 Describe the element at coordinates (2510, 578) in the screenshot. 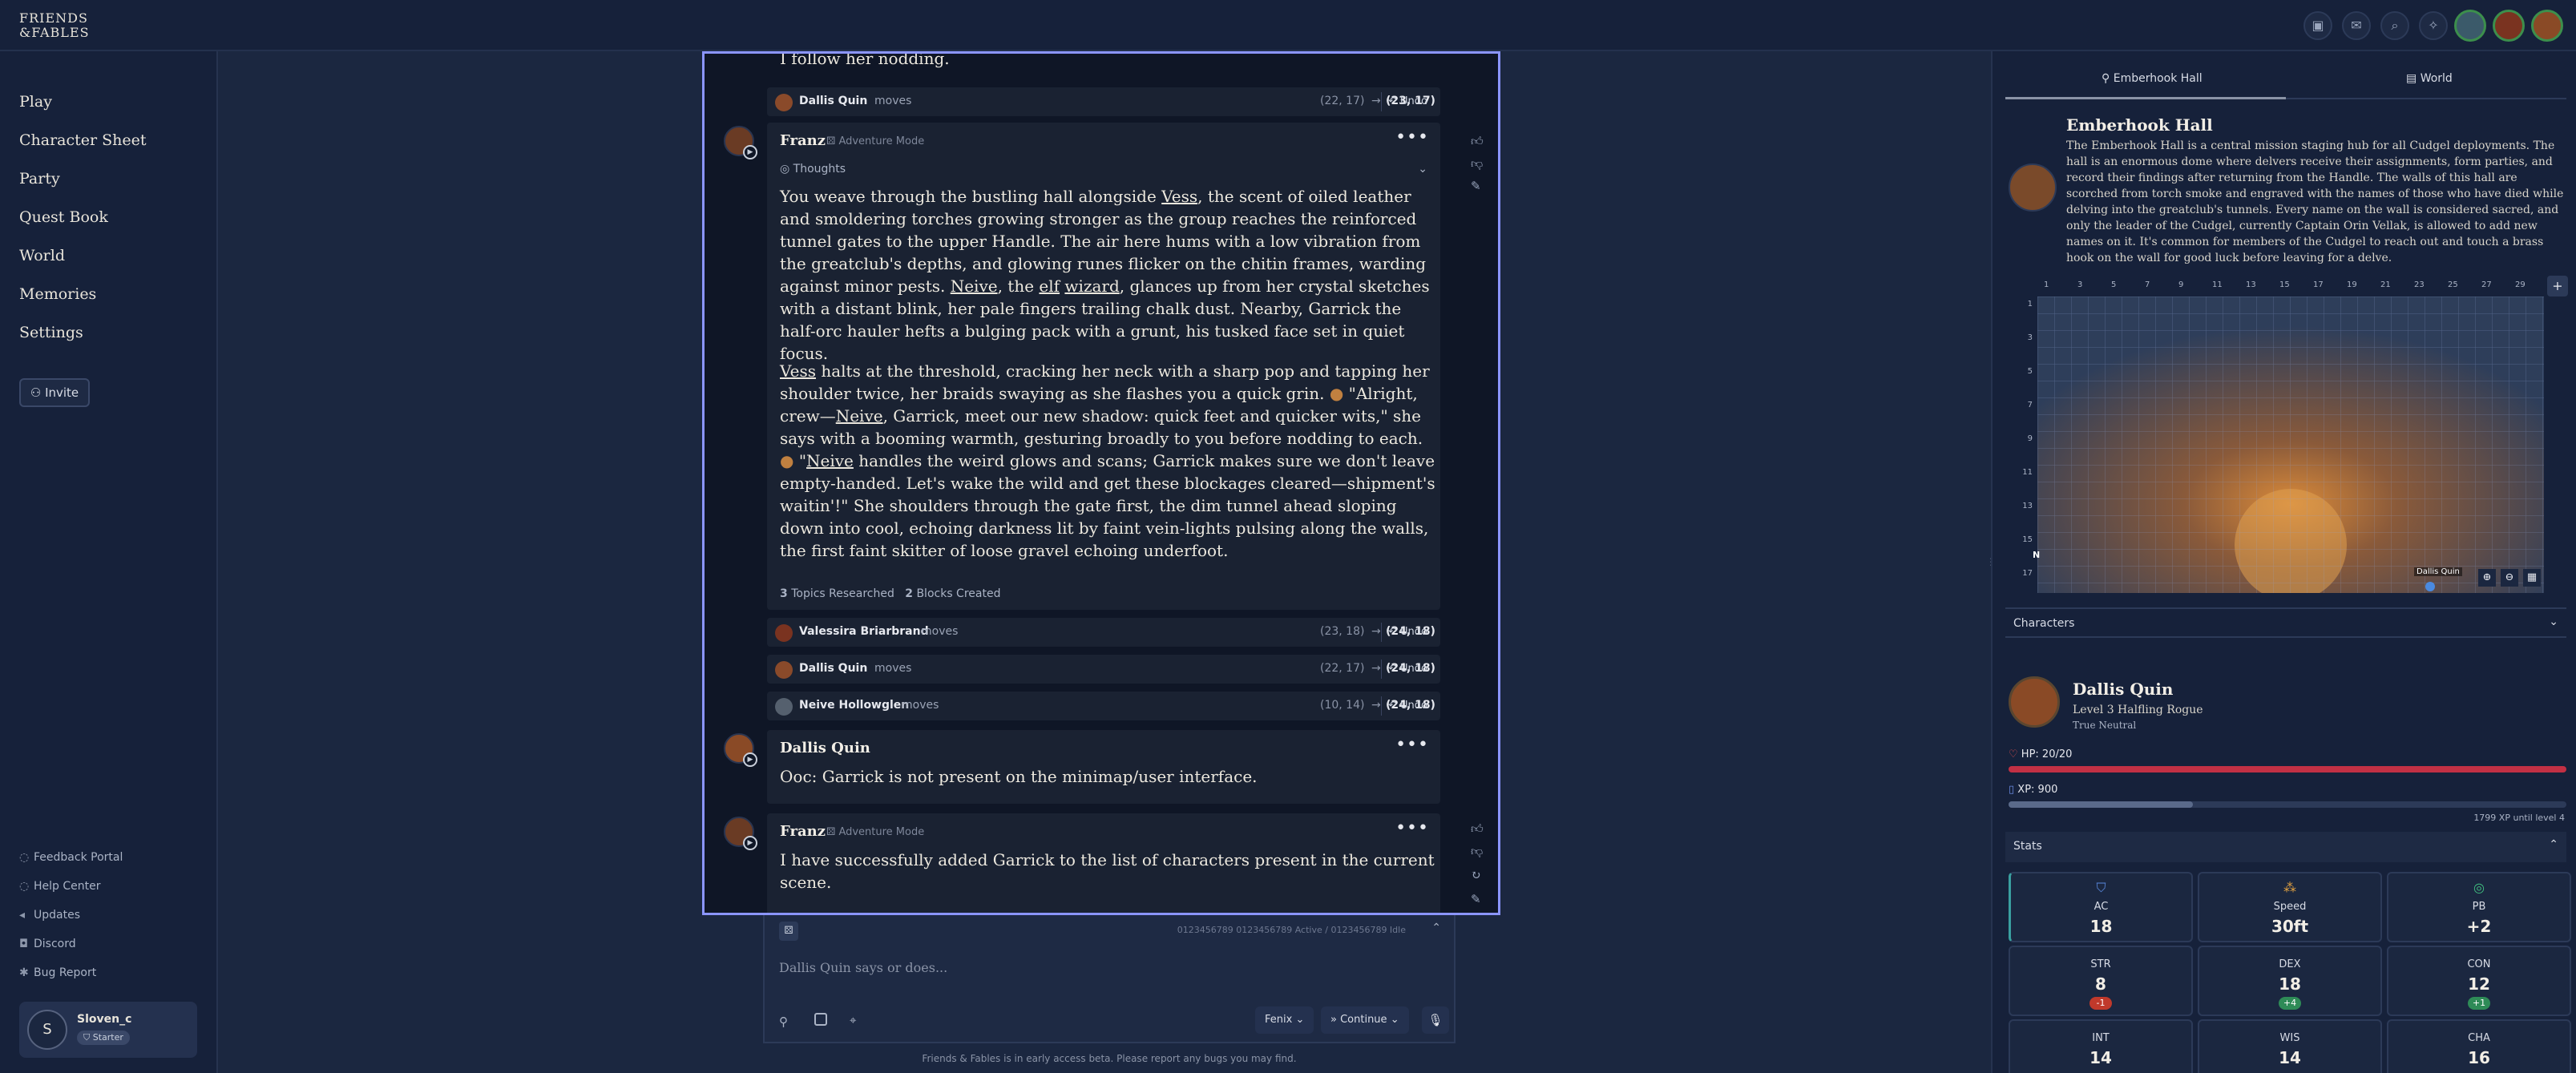

I see `zoom-out-icon: ⊖` at that location.